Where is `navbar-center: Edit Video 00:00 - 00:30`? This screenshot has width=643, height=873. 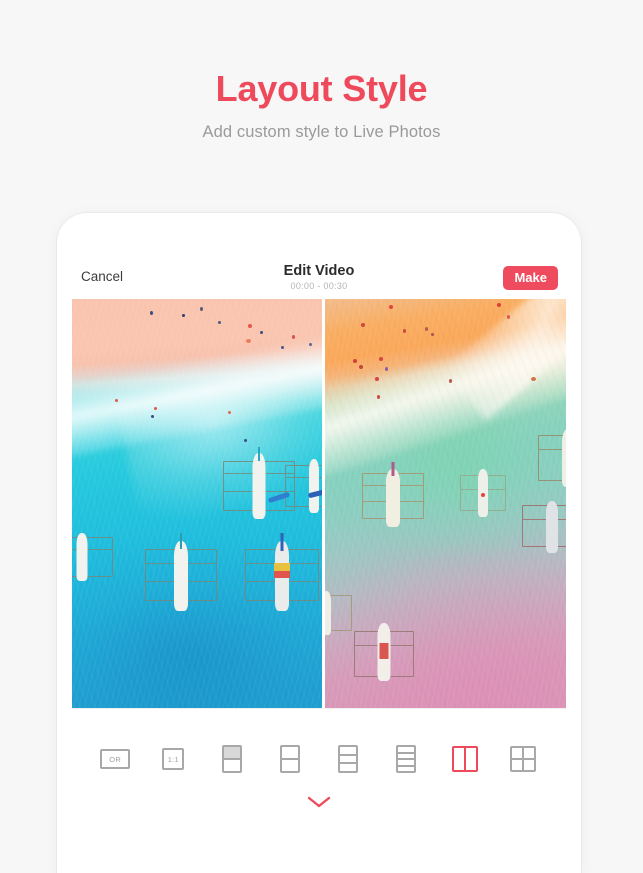 navbar-center: Edit Video 00:00 - 00:30 is located at coordinates (319, 277).